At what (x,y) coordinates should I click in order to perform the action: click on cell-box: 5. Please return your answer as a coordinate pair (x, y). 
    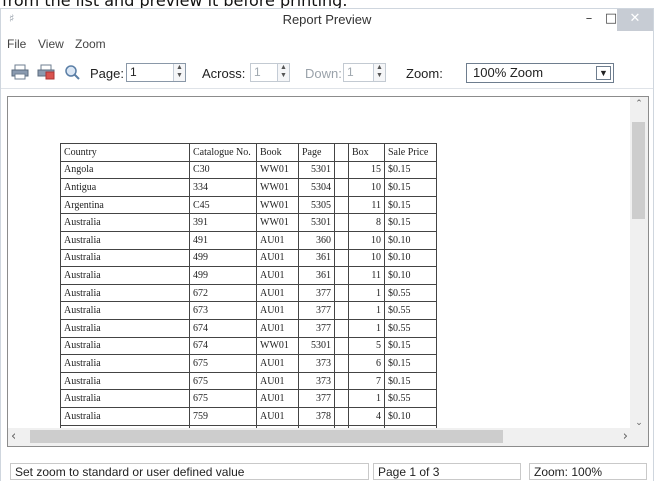
    Looking at the image, I should click on (366, 346).